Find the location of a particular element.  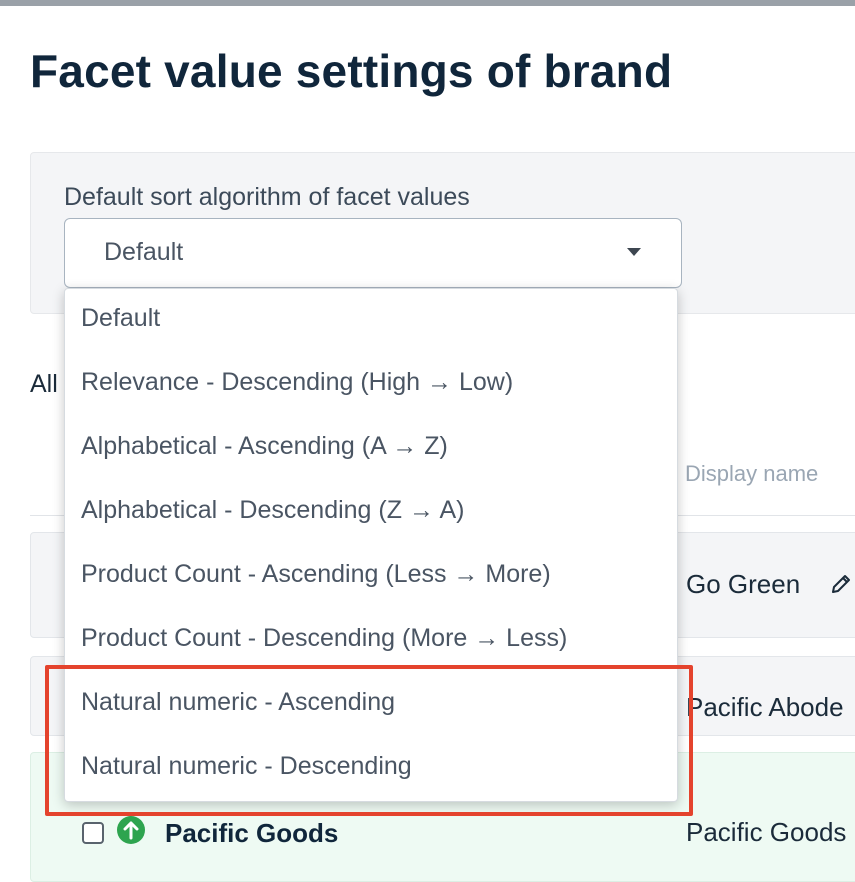

sort-select-value: Default is located at coordinates (144, 252).